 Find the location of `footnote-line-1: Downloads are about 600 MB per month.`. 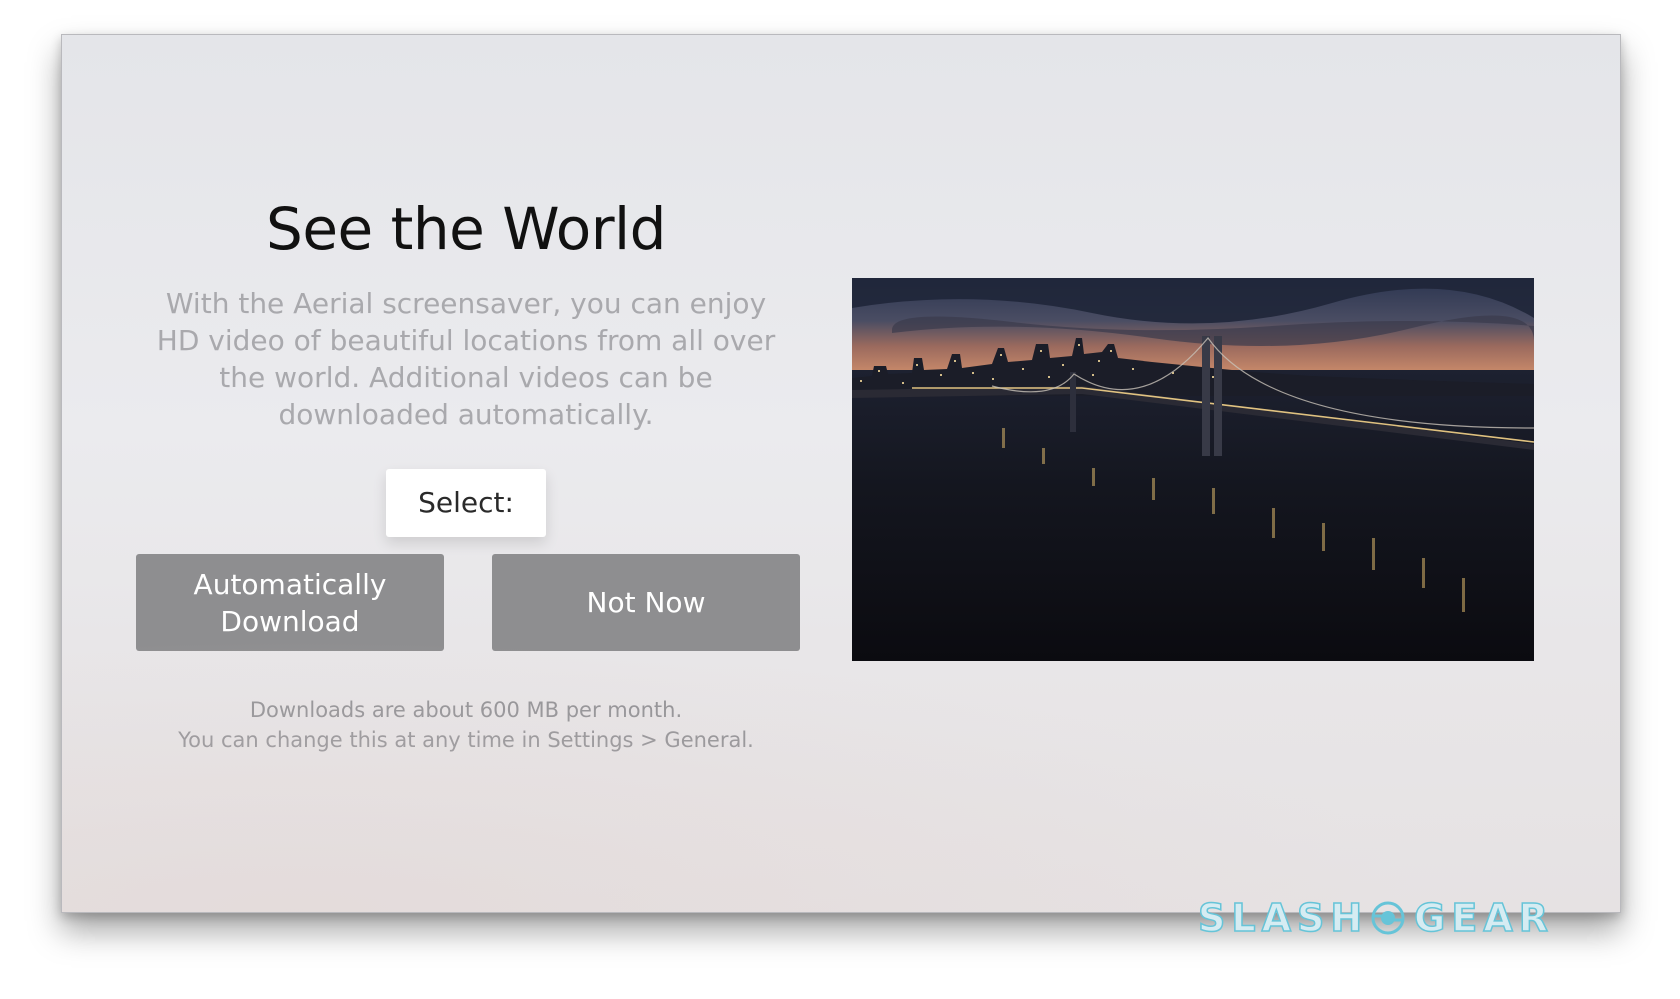

footnote-line-1: Downloads are about 600 MB per month. is located at coordinates (466, 710).